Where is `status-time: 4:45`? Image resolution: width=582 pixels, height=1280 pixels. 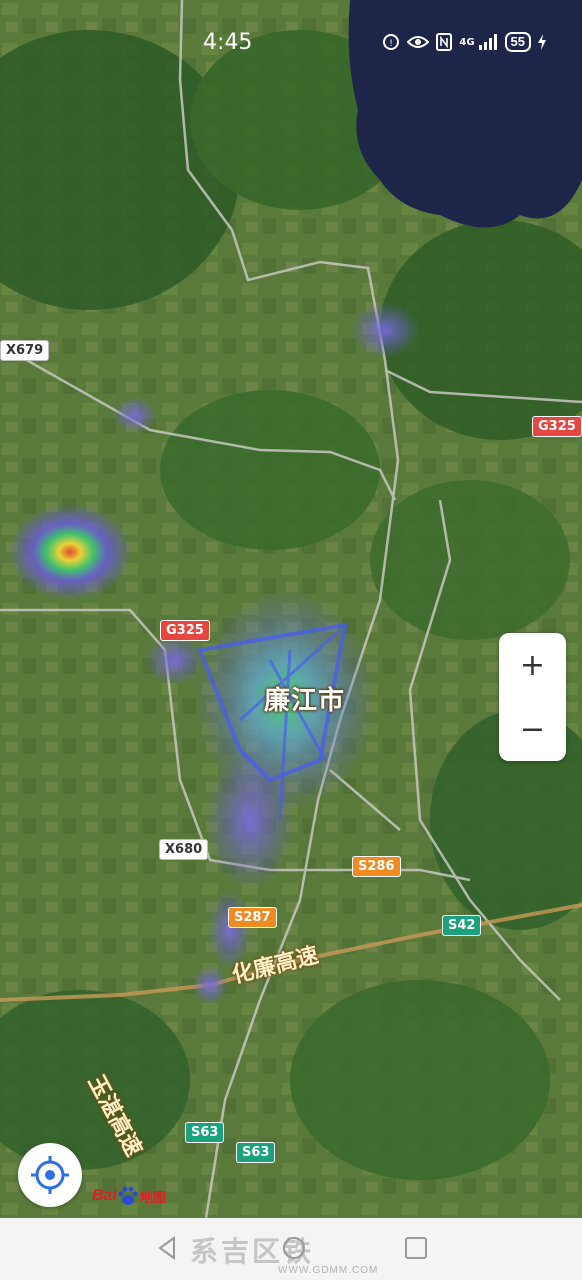
status-time: 4:45 is located at coordinates (228, 42).